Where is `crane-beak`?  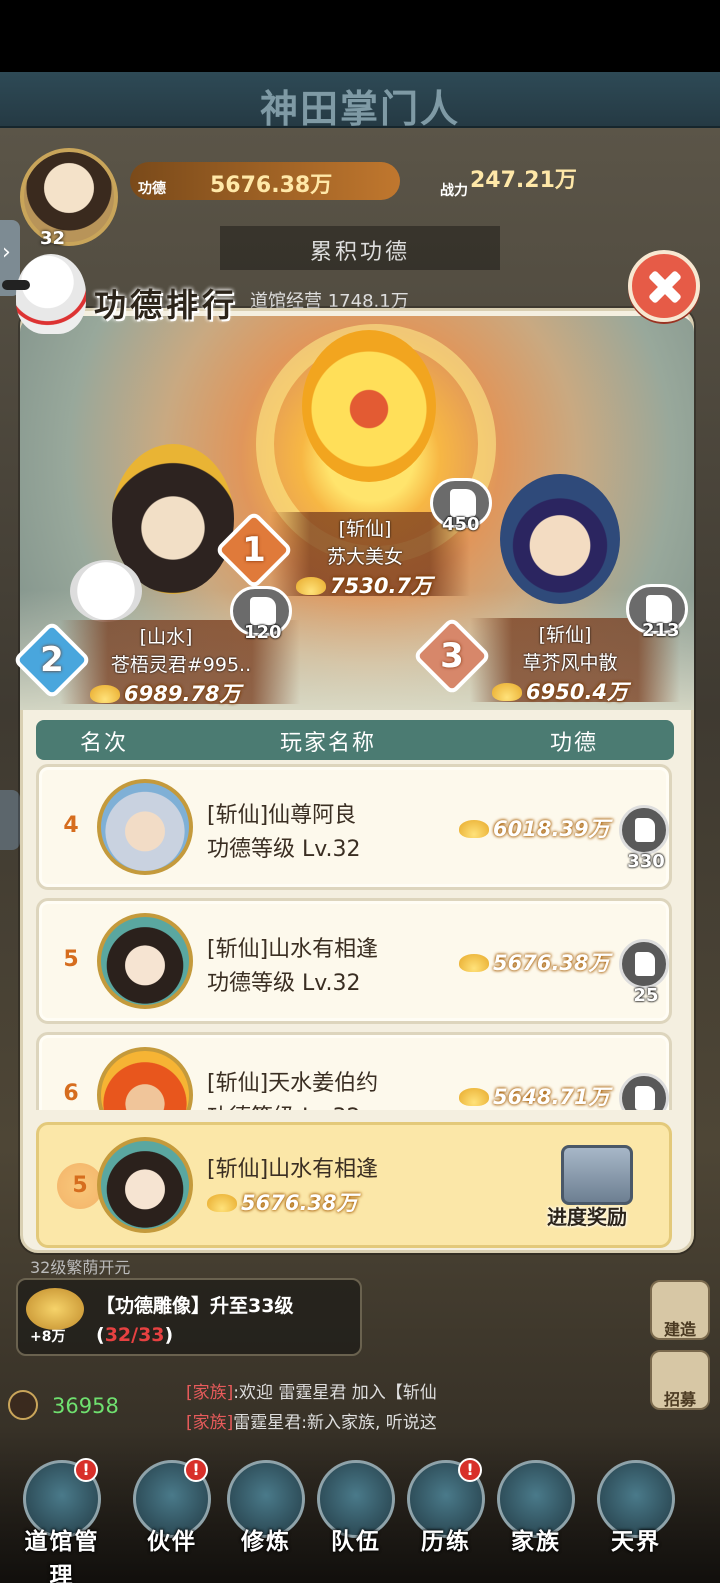
crane-beak is located at coordinates (16, 285).